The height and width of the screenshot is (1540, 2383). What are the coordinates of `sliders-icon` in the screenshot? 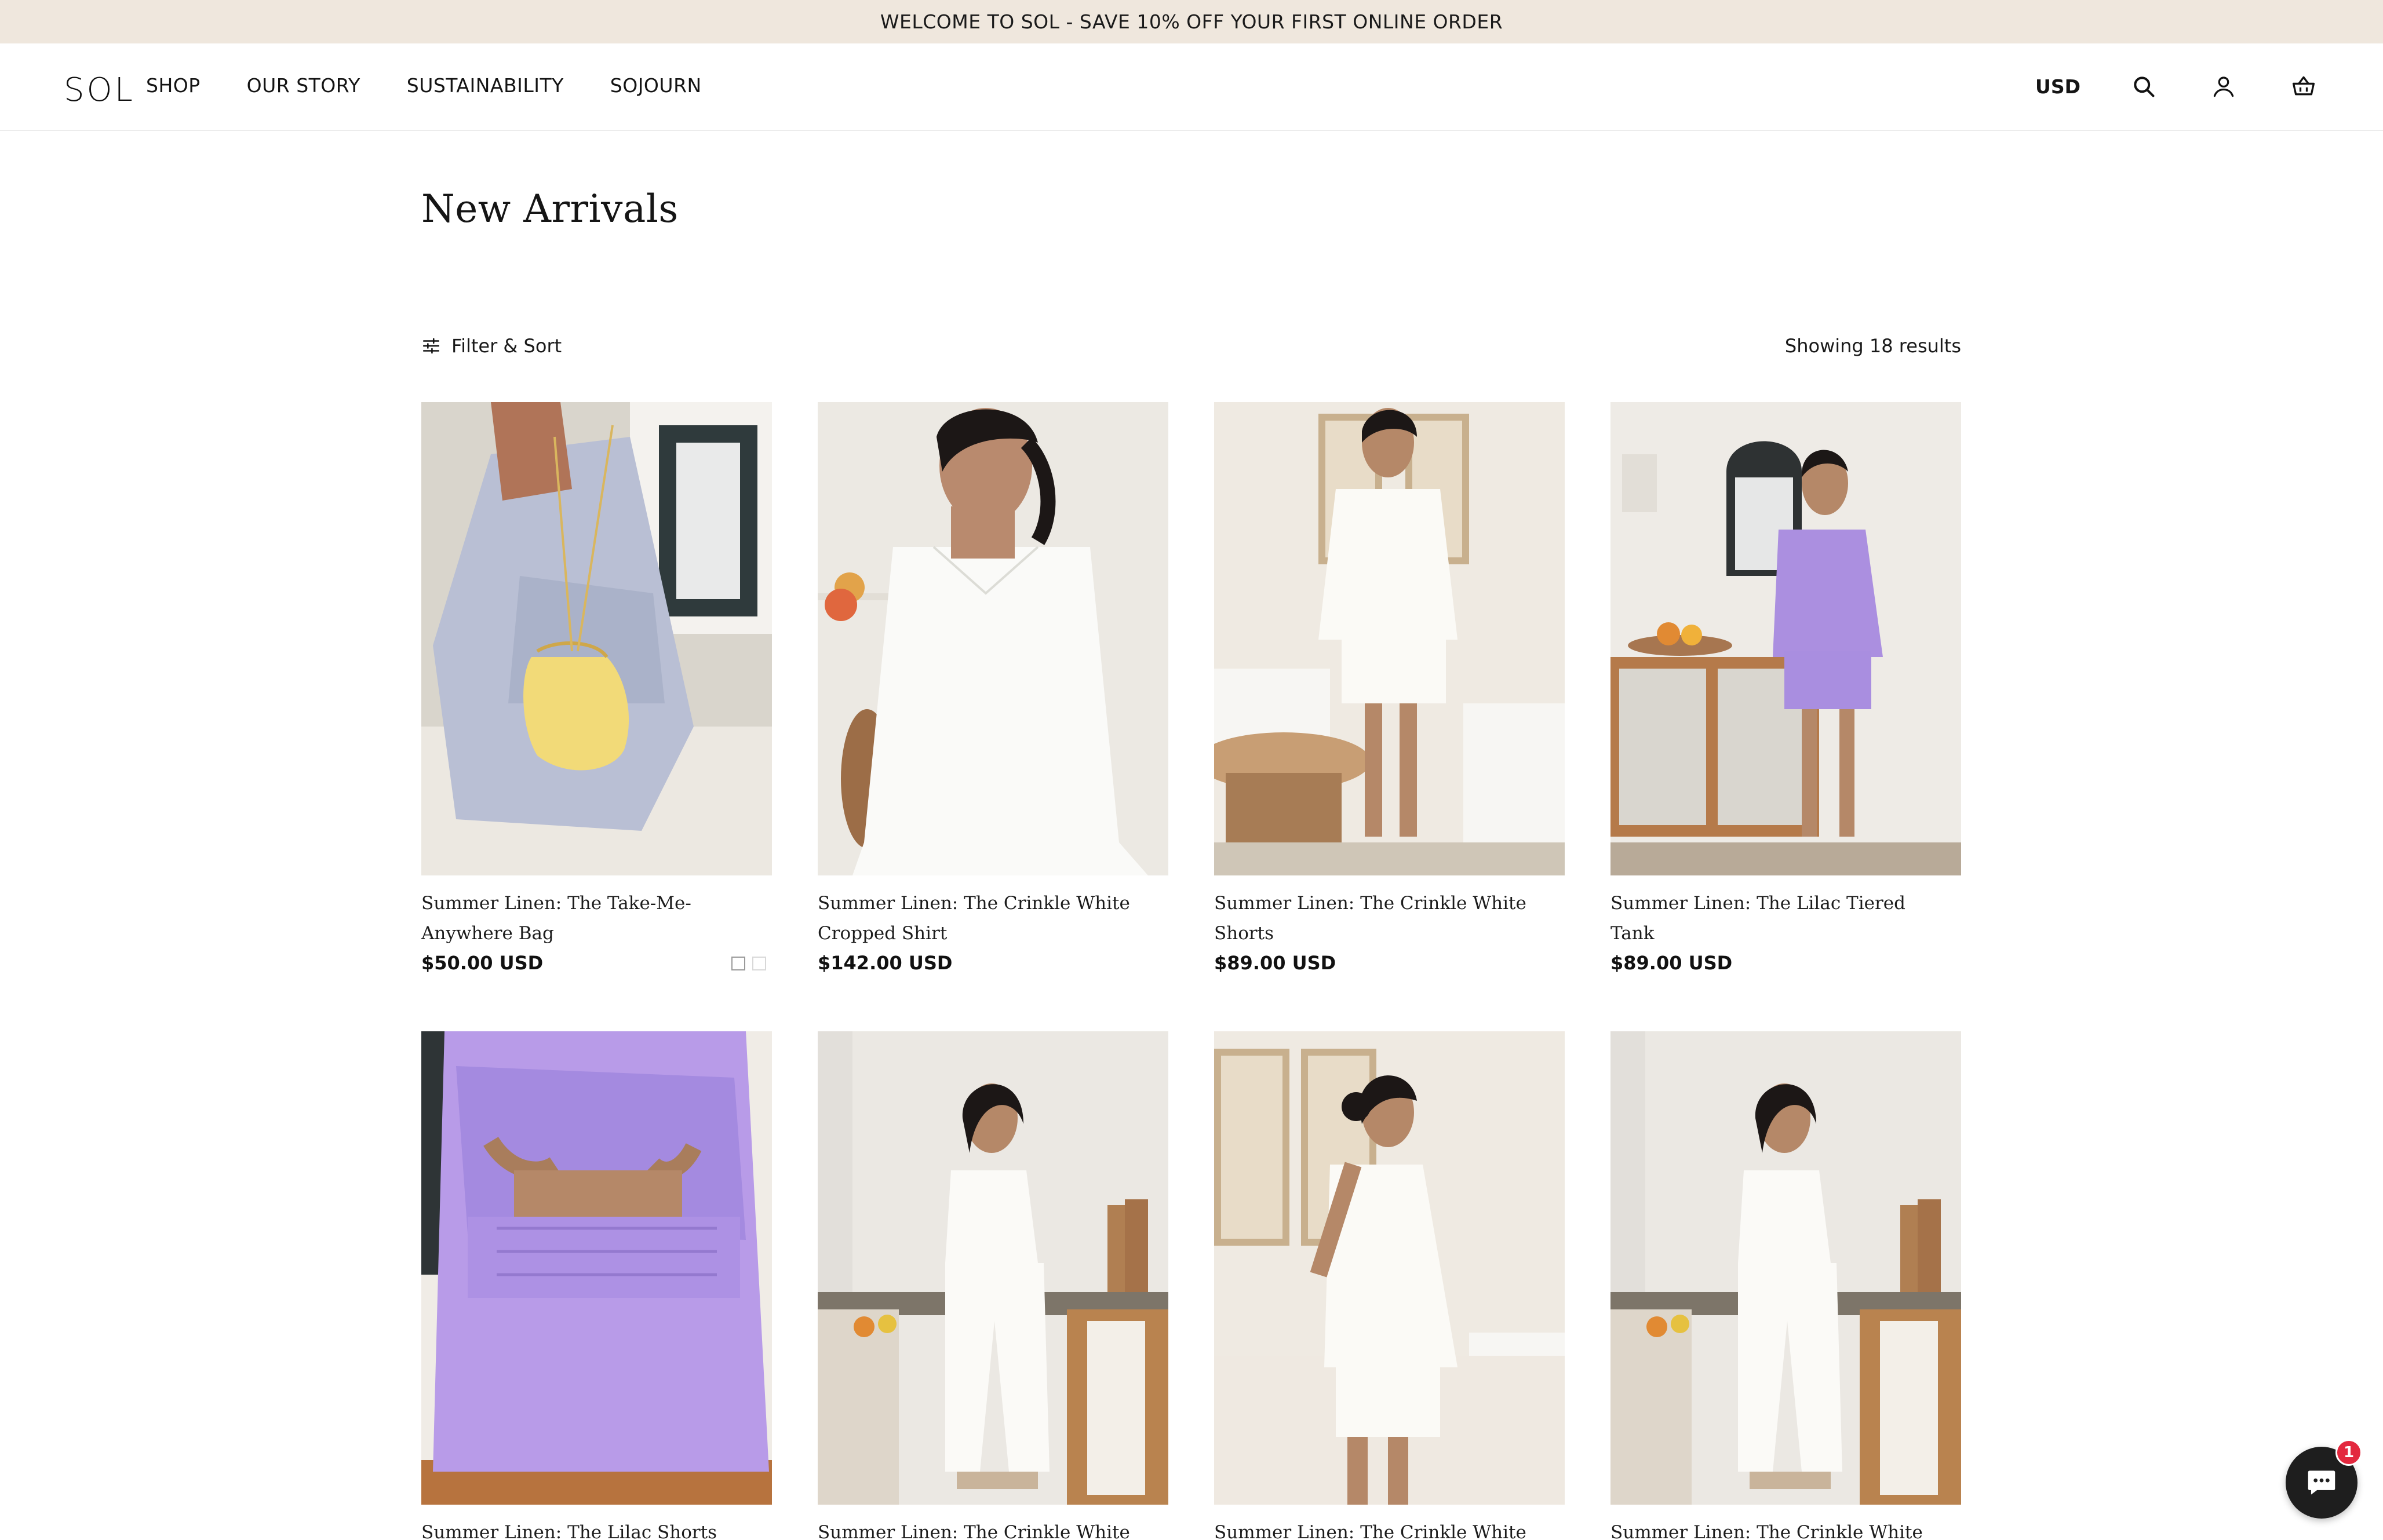 It's located at (431, 346).